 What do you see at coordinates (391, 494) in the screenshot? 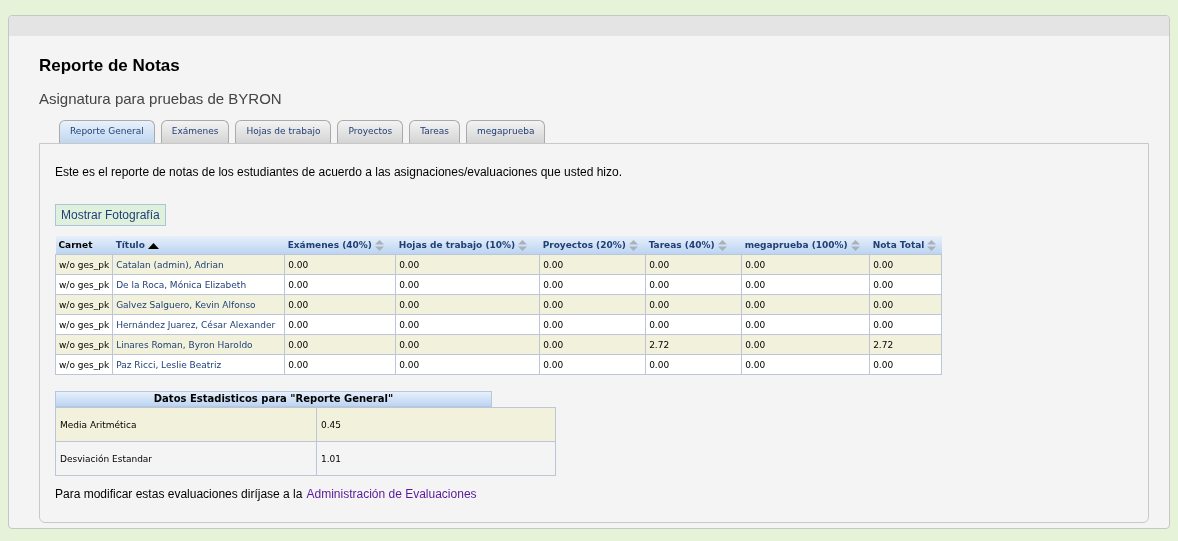
I see `evaluations-link: Administración de Evaluaciones` at bounding box center [391, 494].